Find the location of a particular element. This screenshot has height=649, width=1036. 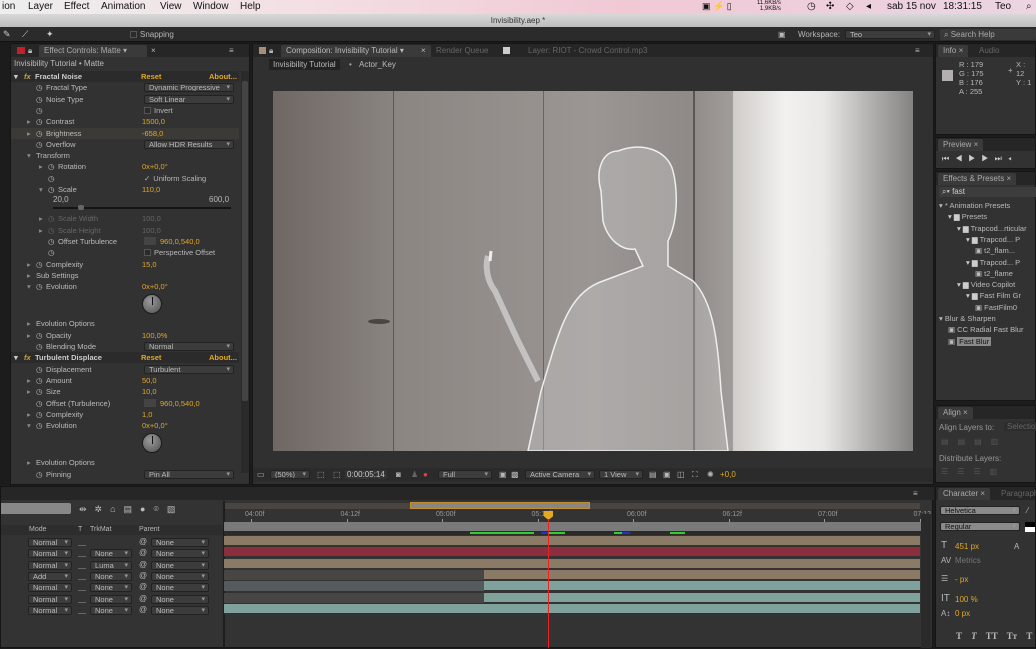

text-style-buttons: T T TT Tт T is located at coordinates (994, 636).